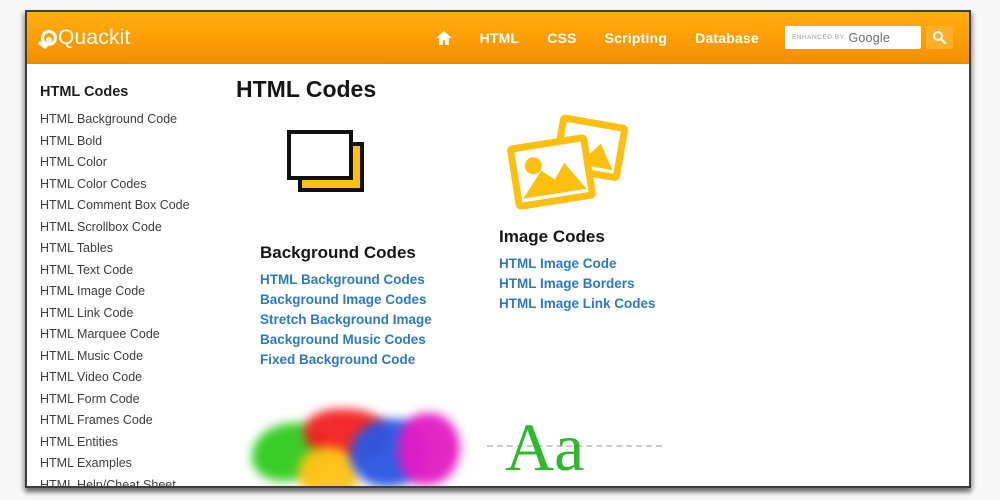 This screenshot has height=500, width=1000. I want to click on logo-text: Quackit, so click(94, 37).